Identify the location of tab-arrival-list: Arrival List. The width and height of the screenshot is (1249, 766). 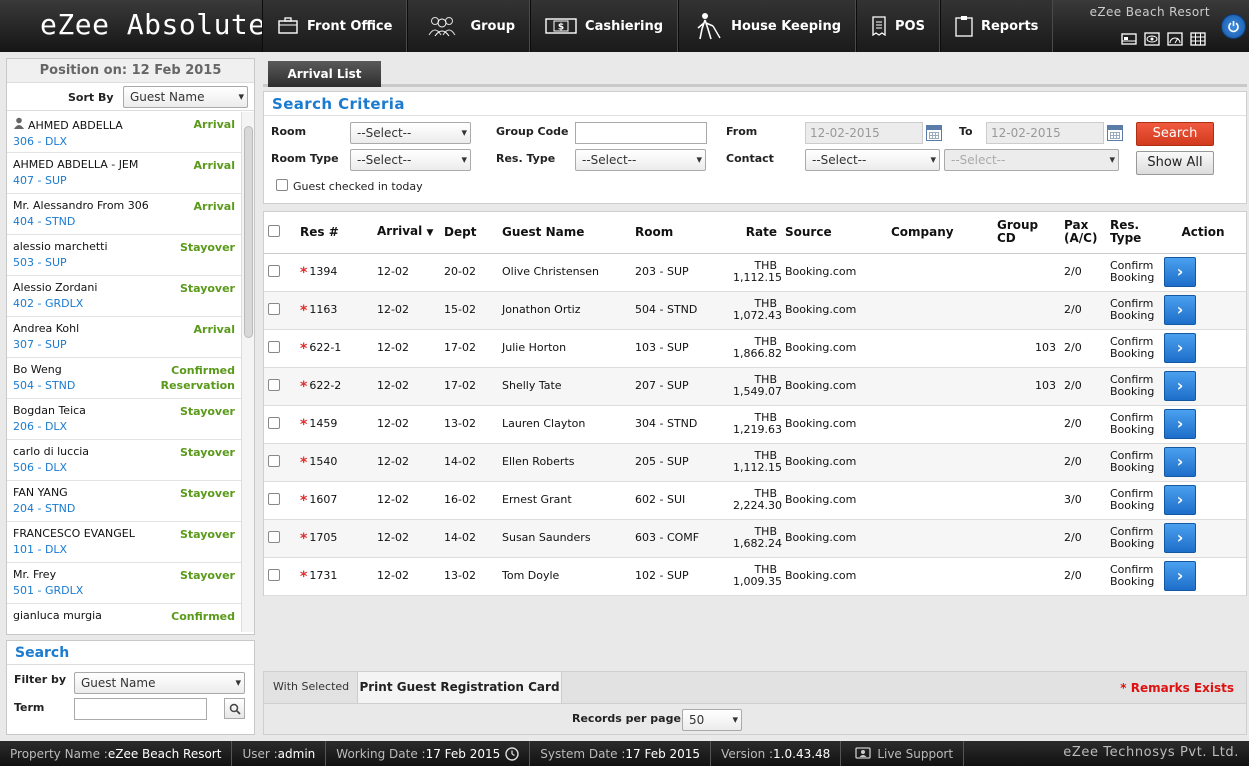
(324, 74).